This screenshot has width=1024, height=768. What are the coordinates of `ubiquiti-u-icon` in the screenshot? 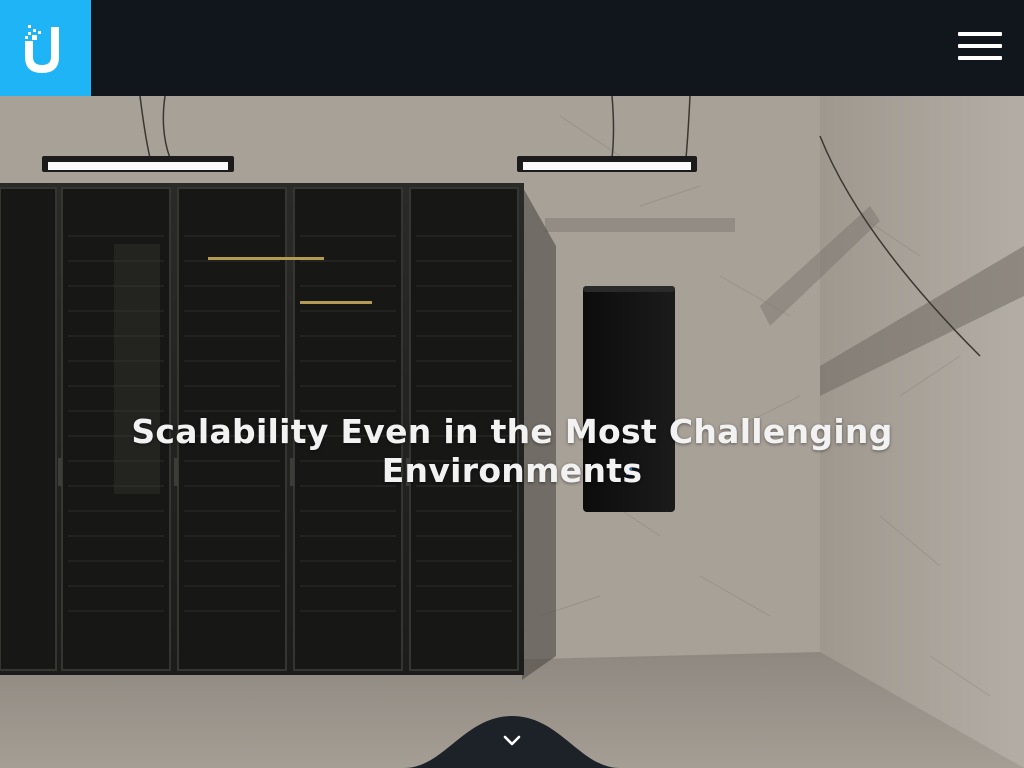 It's located at (41, 49).